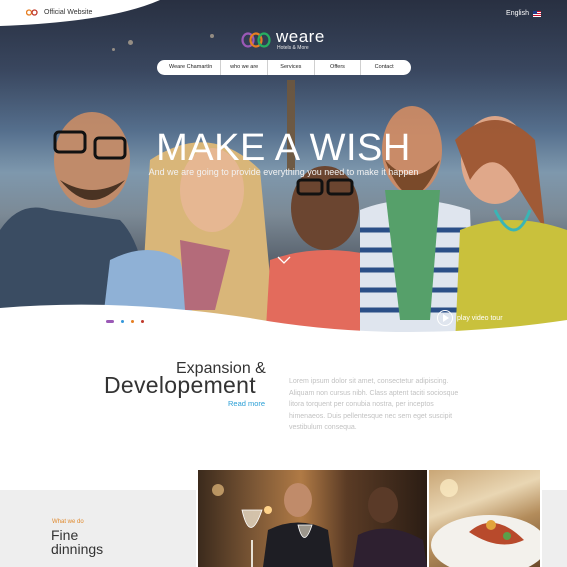  Describe the element at coordinates (319, 525) in the screenshot. I see `dining-scene-image` at that location.